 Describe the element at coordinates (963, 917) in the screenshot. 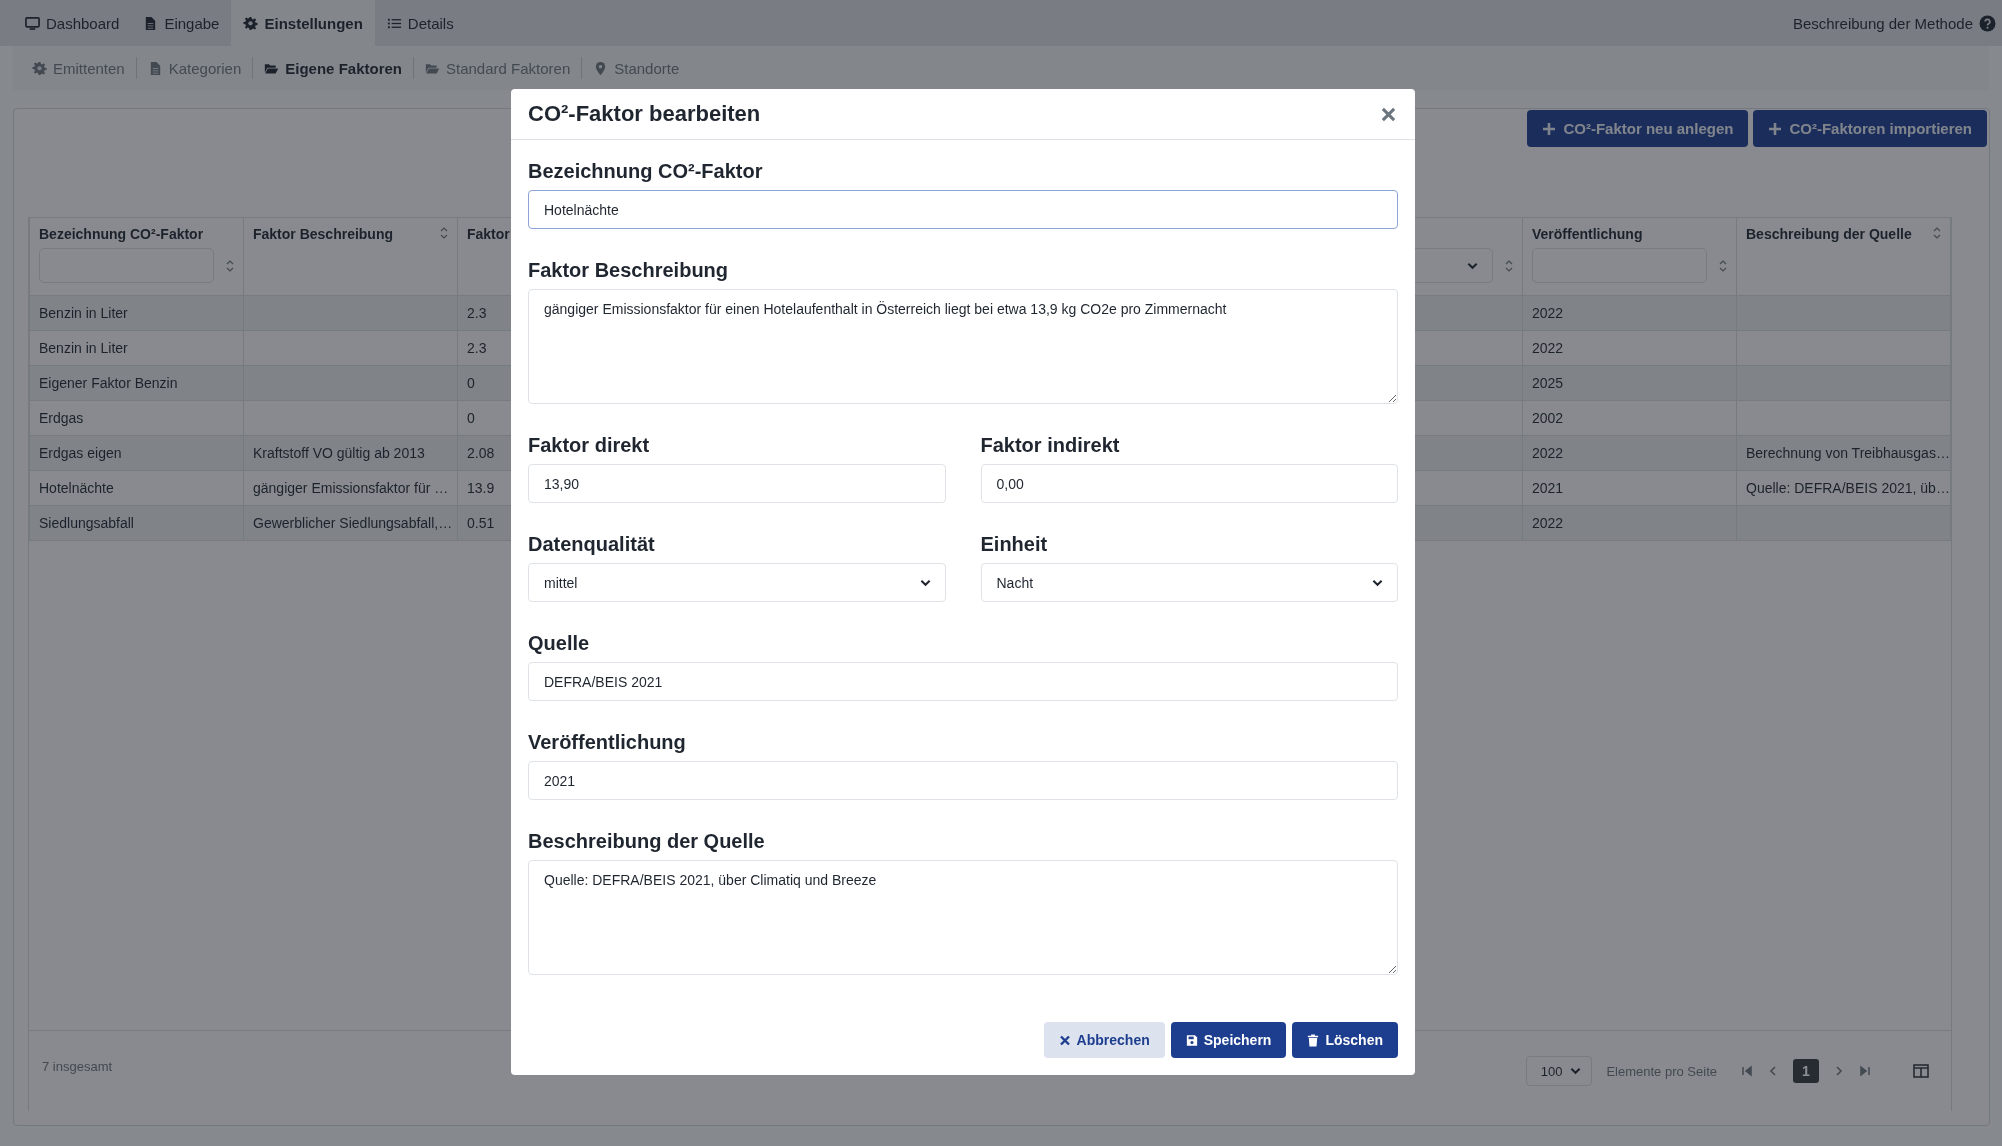

I see `text-area: Quelle: DEFRA/BEIS 2021, über Climatiq und Breeze` at that location.